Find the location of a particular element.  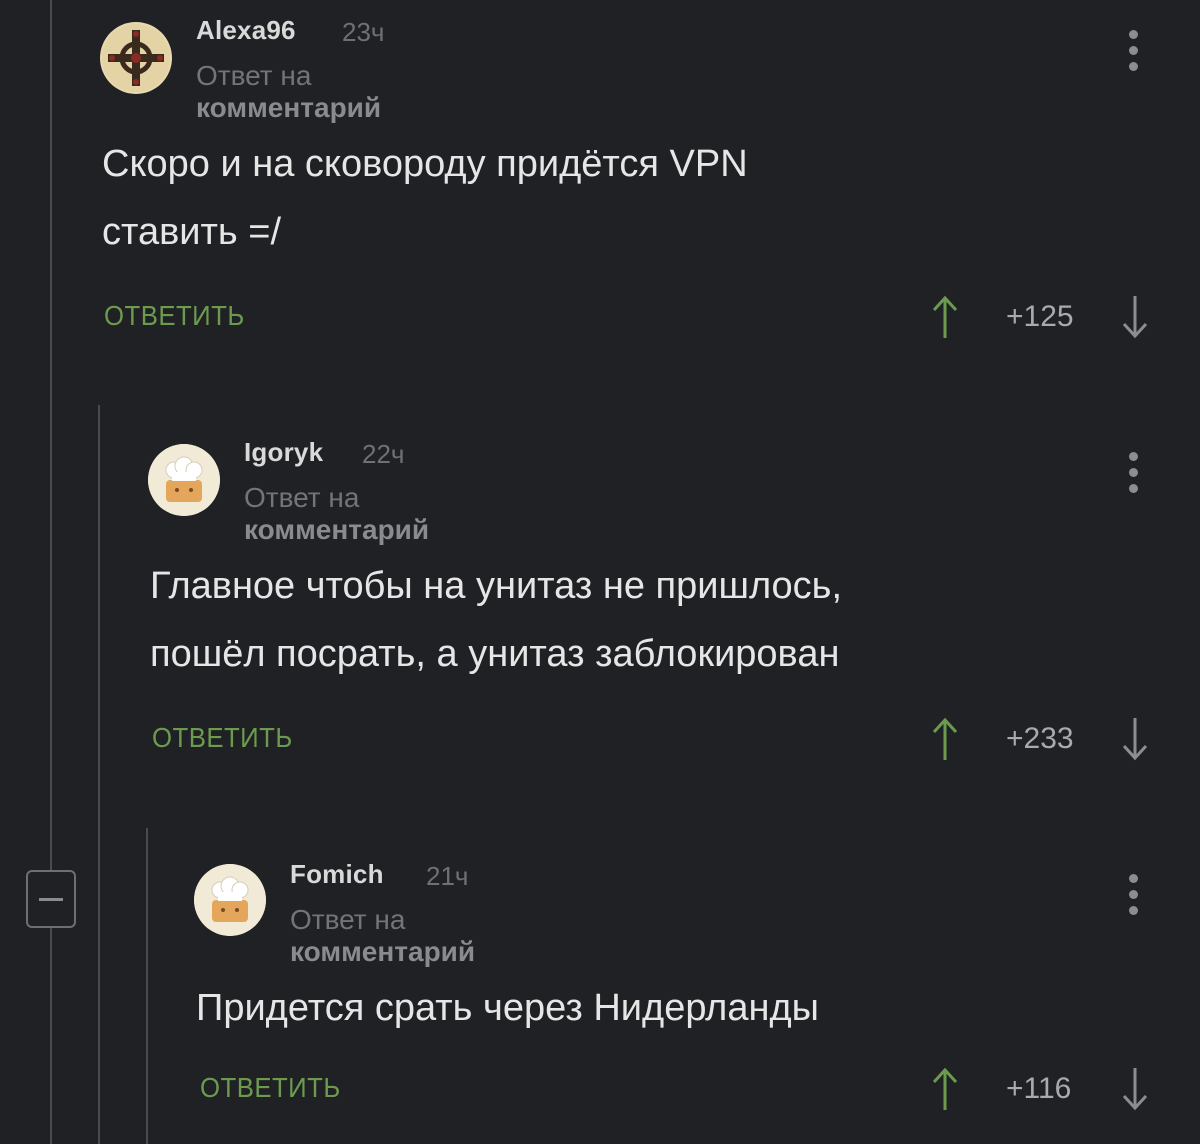

vote-controls: +116 is located at coordinates (1045, 1089).